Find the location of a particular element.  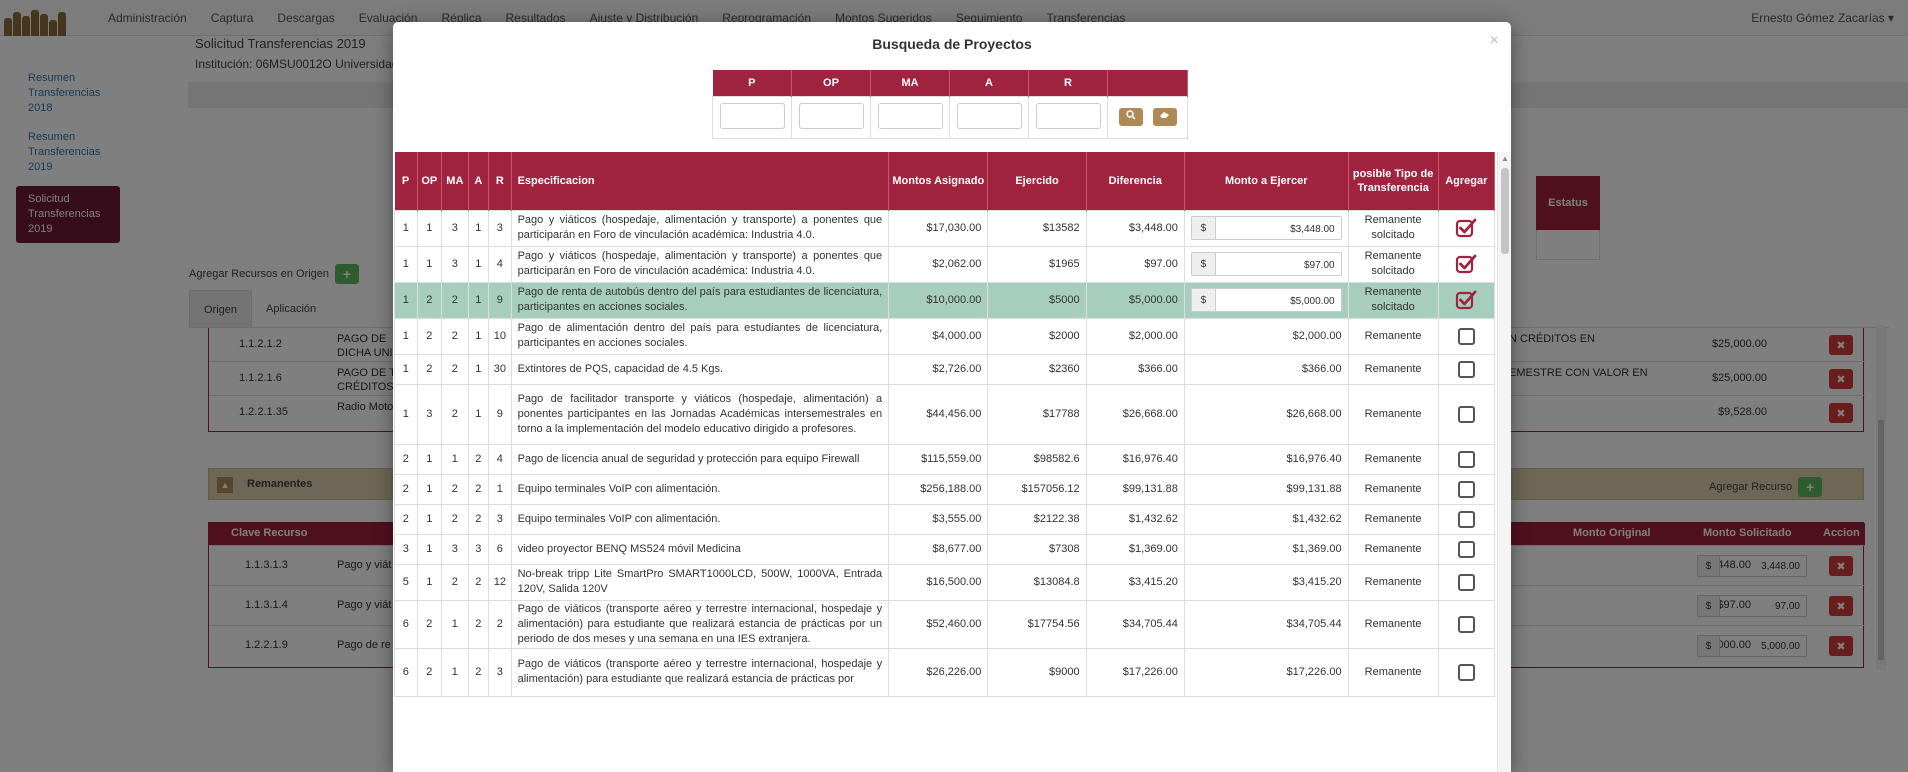

cell-monto-a-ejercer: $366.00 is located at coordinates (1266, 369).